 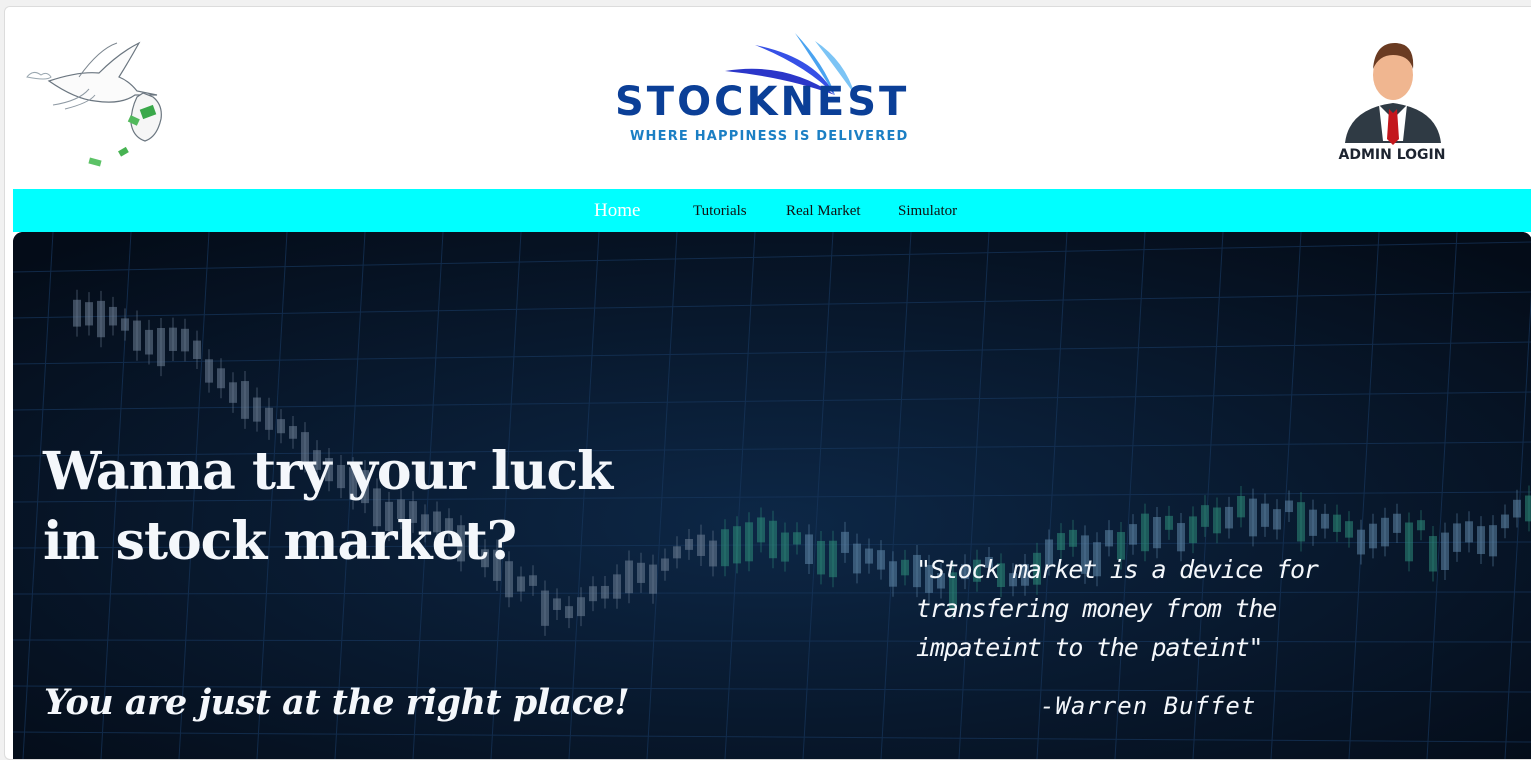 I want to click on quote-line-1: "Stock market is a device for, so click(x=1117, y=569).